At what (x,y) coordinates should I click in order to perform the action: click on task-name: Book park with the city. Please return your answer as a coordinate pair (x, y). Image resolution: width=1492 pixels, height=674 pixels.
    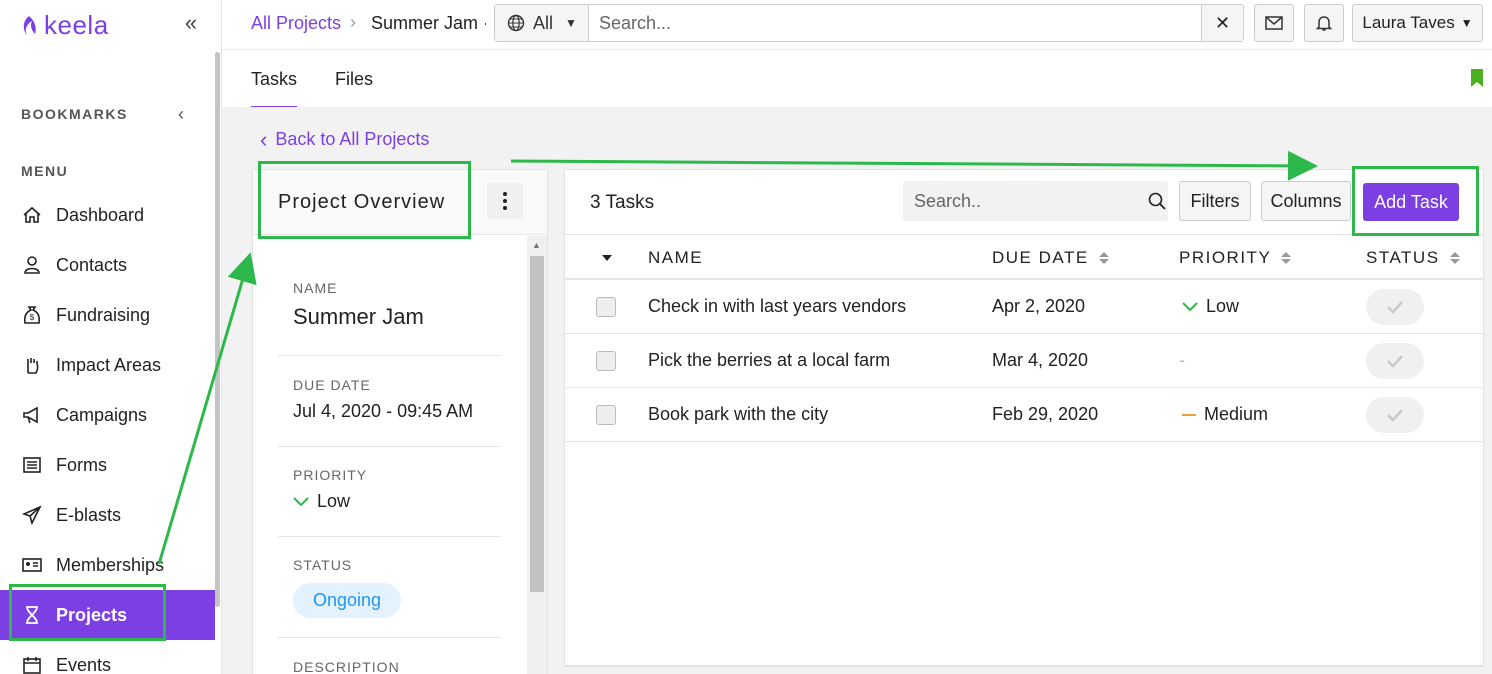
    Looking at the image, I should click on (738, 414).